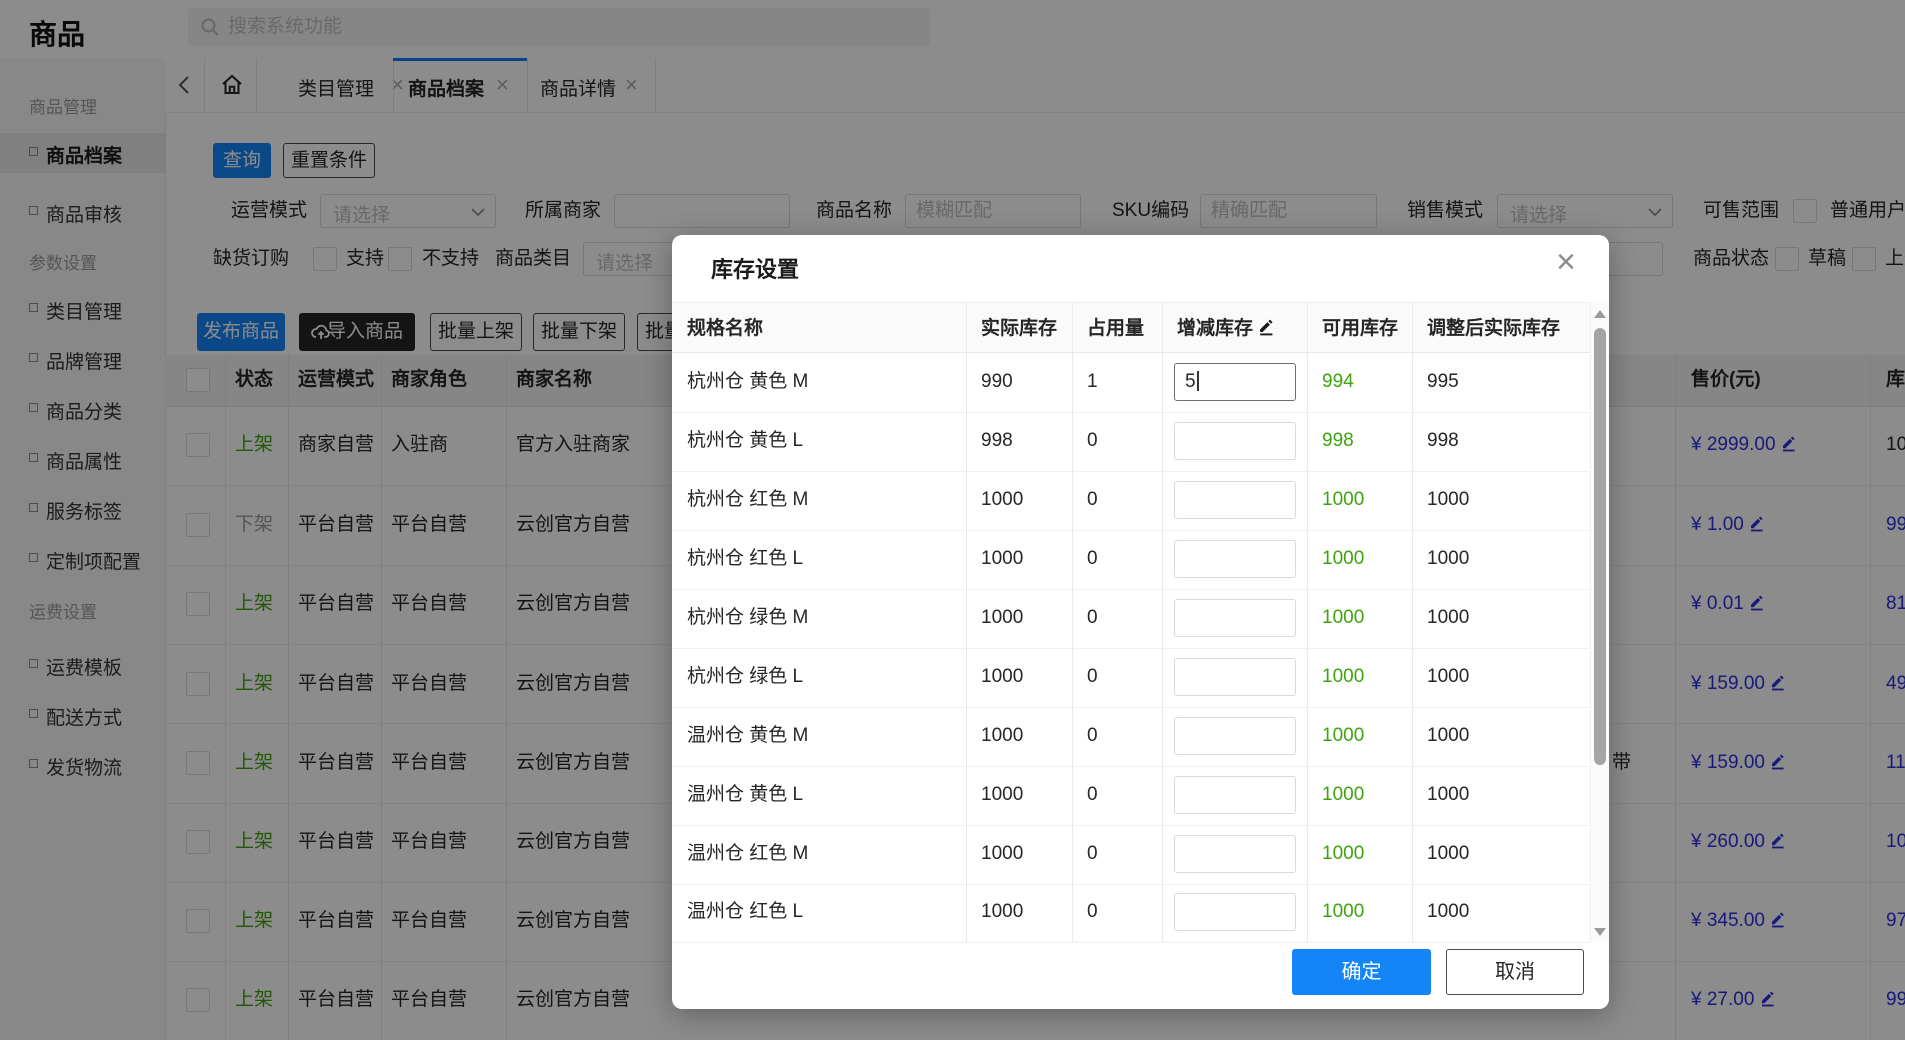  I want to click on modal-close-icon: ×, so click(1566, 262).